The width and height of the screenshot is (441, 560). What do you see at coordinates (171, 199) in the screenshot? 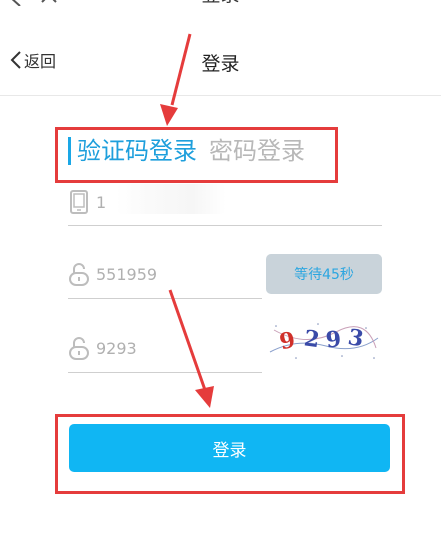
I see `phone-redaction` at bounding box center [171, 199].